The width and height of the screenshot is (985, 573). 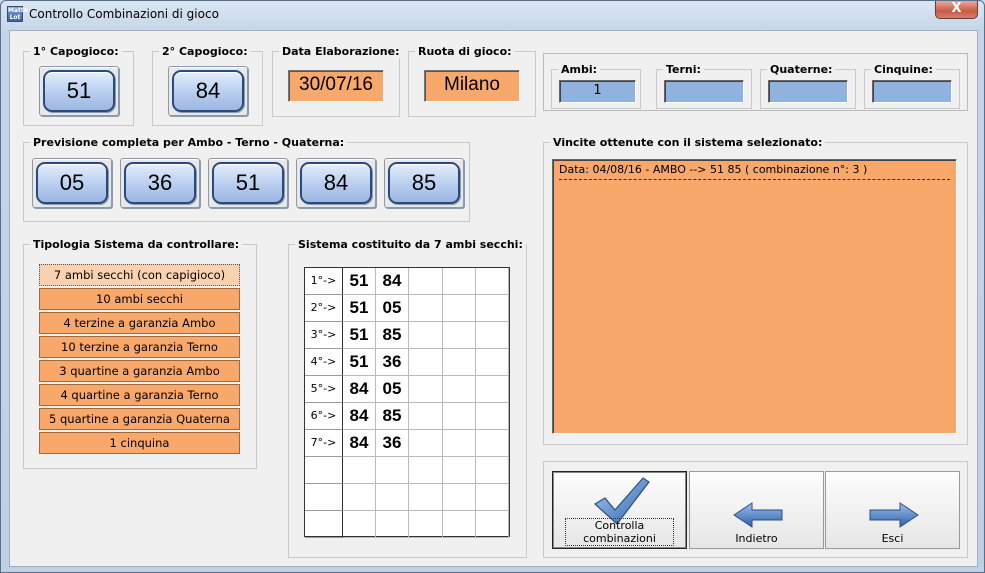 What do you see at coordinates (136, 244) in the screenshot?
I see `tipologia-label: Tipologia Sistema da controllare:` at bounding box center [136, 244].